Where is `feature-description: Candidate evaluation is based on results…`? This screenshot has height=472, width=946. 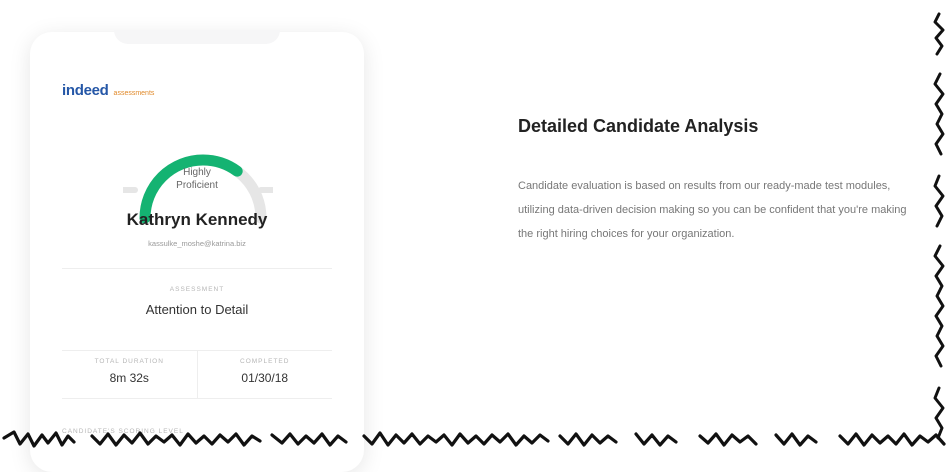
feature-description: Candidate evaluation is based on results… is located at coordinates (712, 210).